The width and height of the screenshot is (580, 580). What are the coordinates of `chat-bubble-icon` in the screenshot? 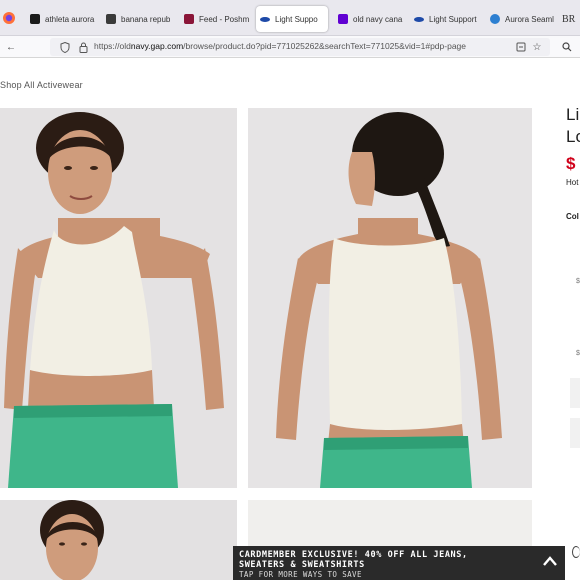 It's located at (576, 552).